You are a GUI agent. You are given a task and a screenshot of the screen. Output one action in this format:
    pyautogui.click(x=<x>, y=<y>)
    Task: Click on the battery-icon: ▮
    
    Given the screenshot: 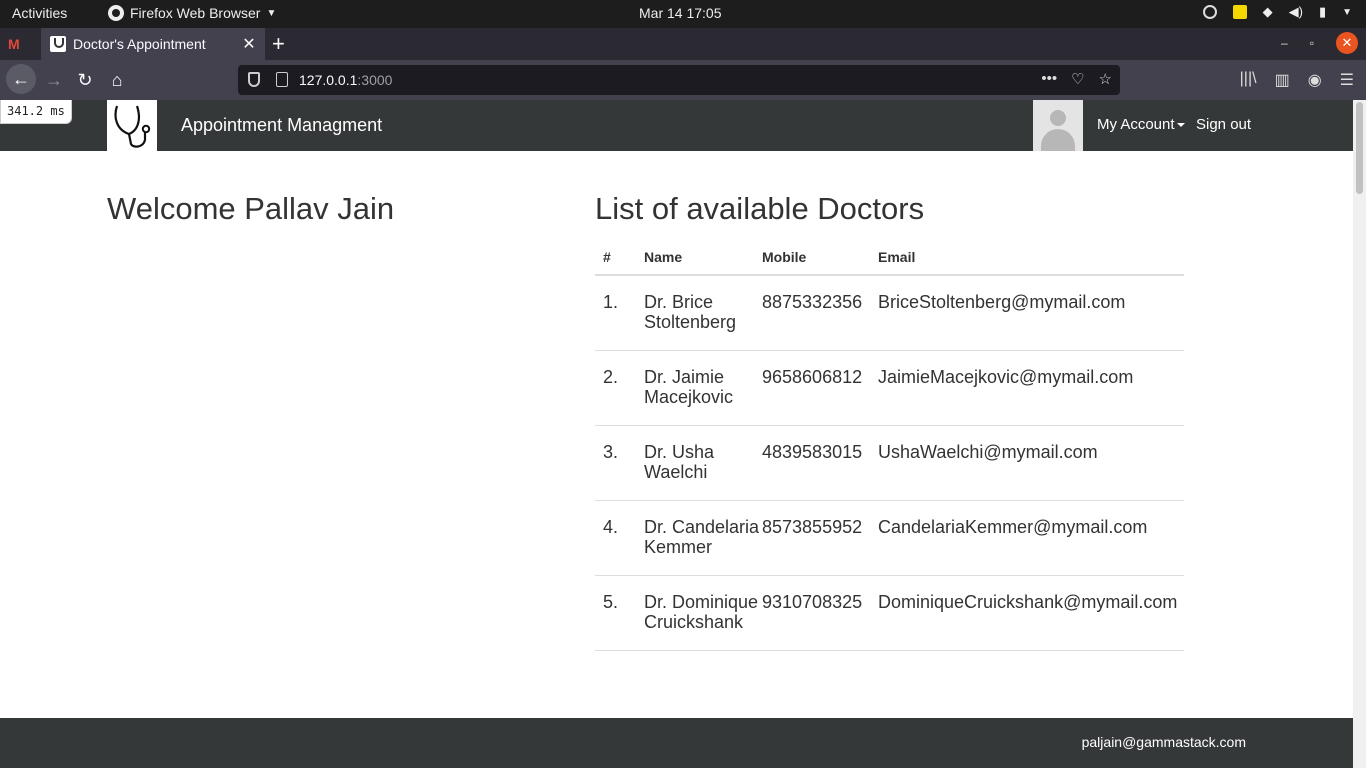 What is the action you would take?
    pyautogui.click(x=1322, y=11)
    